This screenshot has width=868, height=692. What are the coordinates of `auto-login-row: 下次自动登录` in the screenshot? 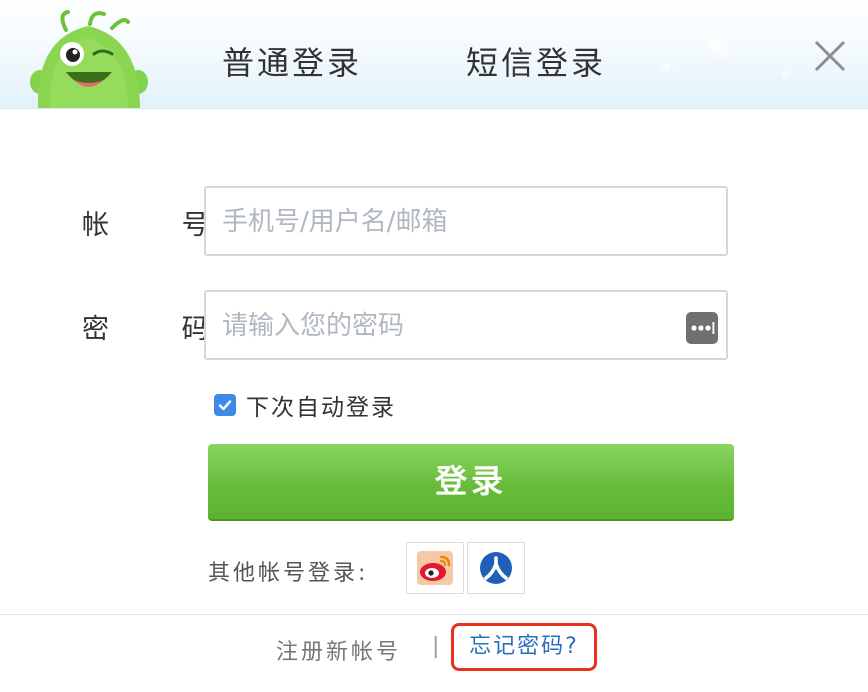 It's located at (305, 406).